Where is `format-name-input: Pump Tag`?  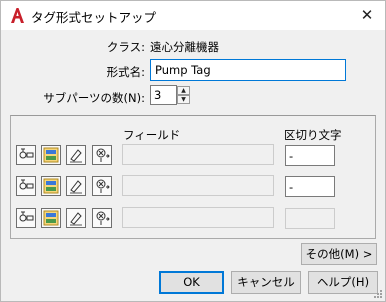 format-name-input: Pump Tag is located at coordinates (248, 70).